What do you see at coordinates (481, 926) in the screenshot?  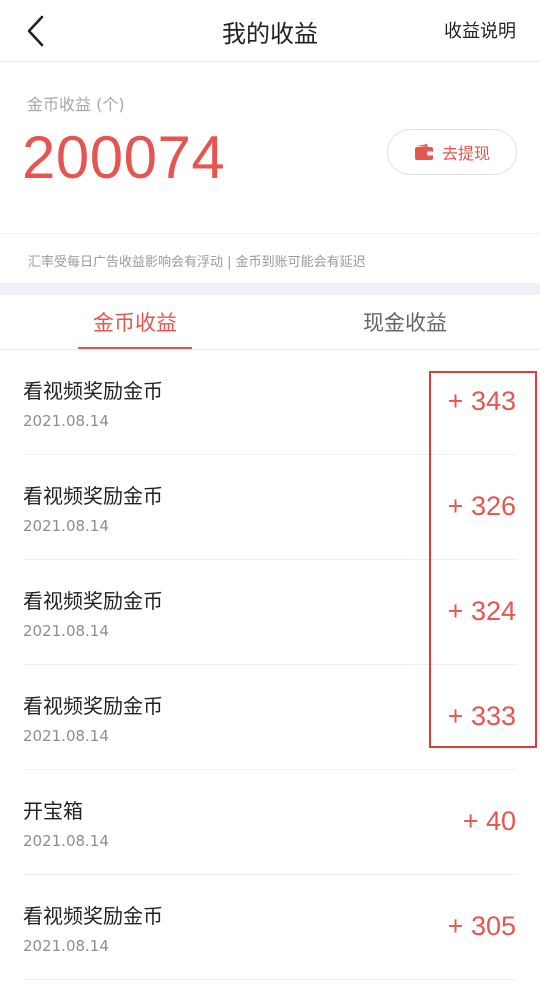 I see `record-amount: + 305` at bounding box center [481, 926].